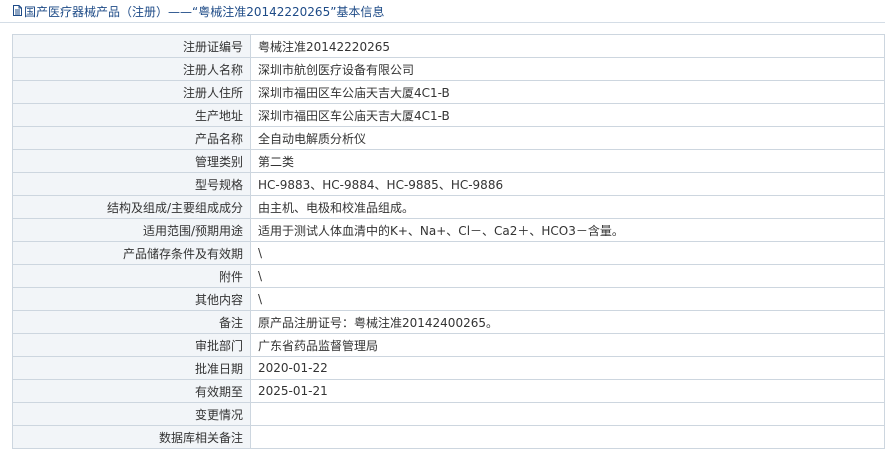 The width and height of the screenshot is (885, 471). I want to click on field-value: 2025-01-21, so click(567, 391).